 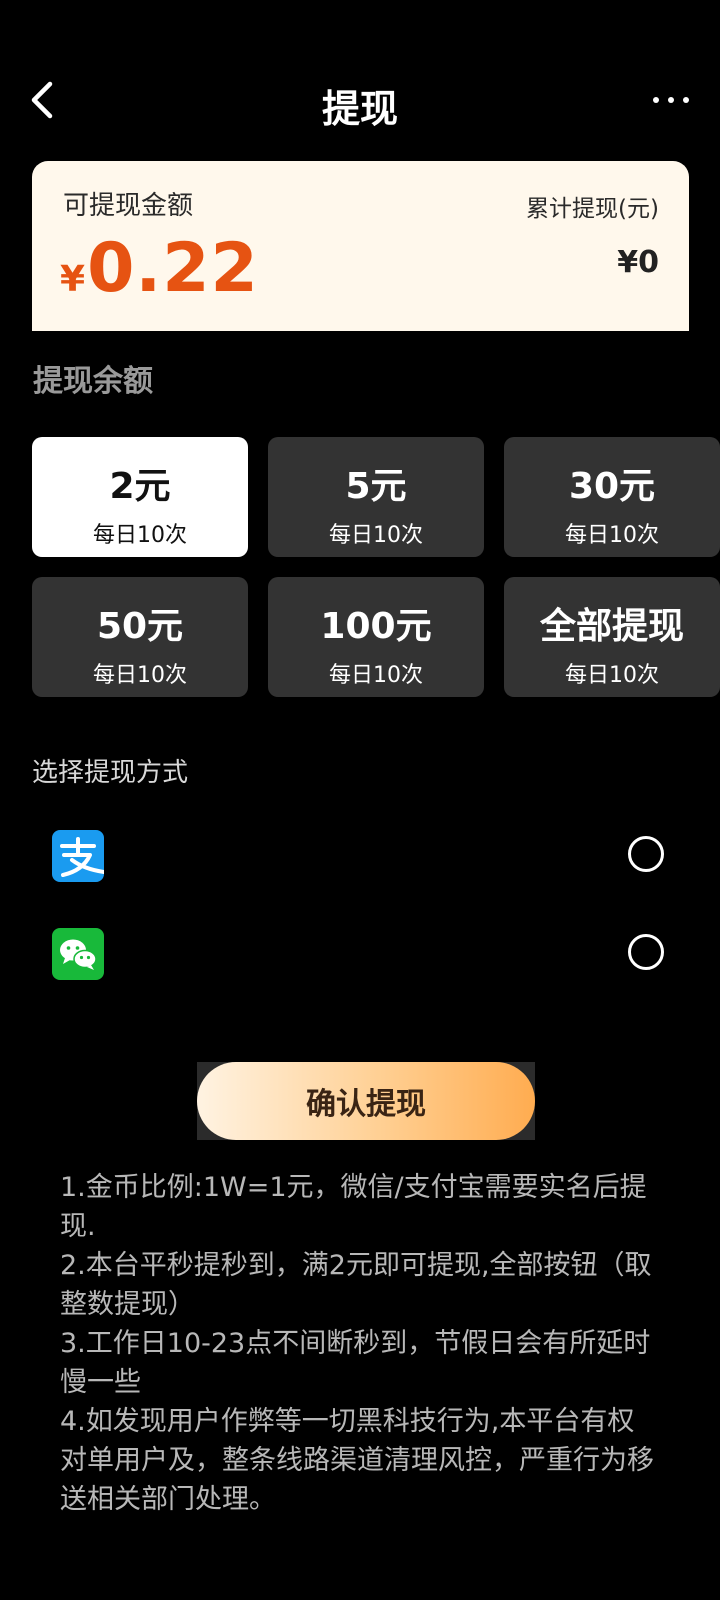 I want to click on method-section-title: 选择提现方式, so click(x=110, y=773).